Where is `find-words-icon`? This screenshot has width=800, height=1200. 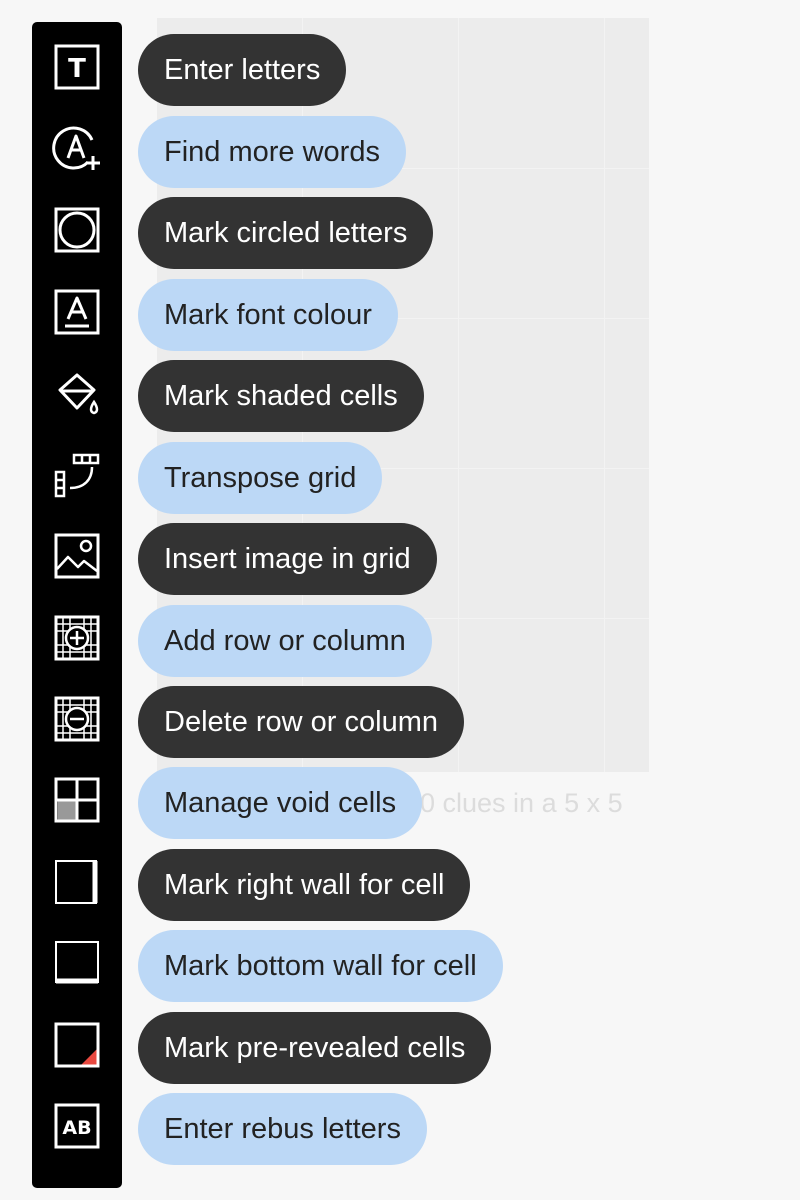 find-words-icon is located at coordinates (76, 148).